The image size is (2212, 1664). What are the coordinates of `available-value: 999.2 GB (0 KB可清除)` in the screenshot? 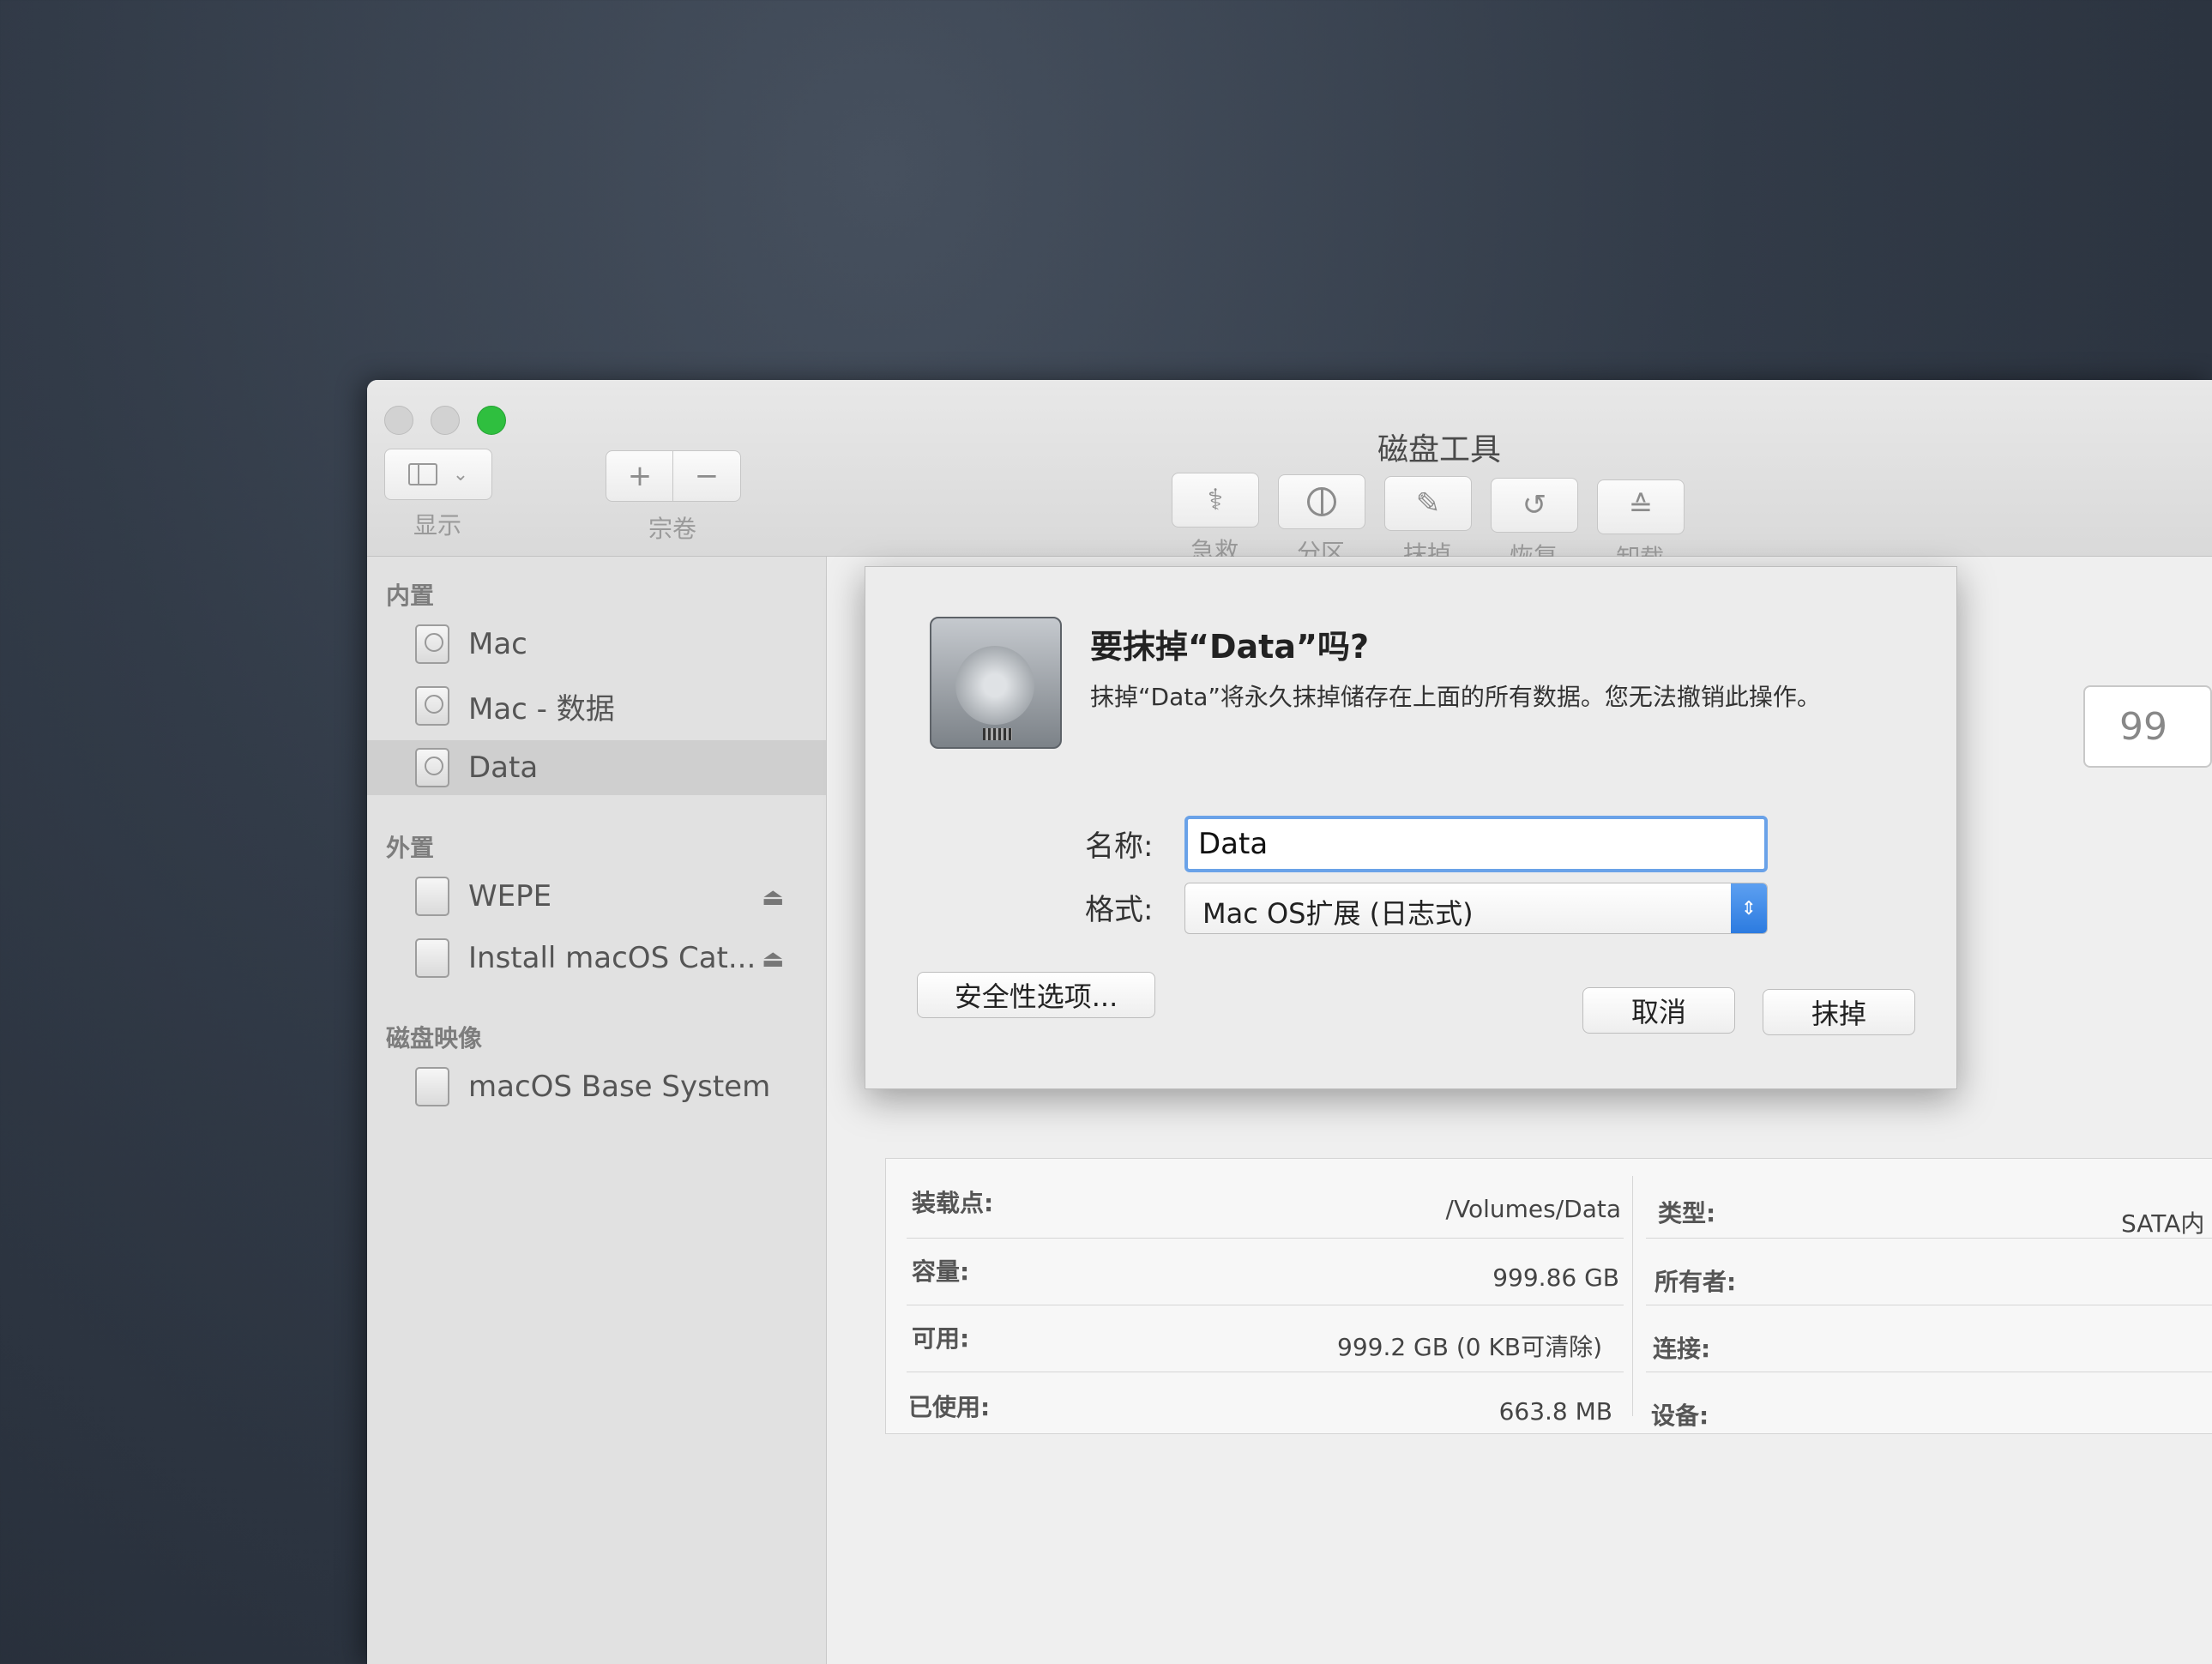 It's located at (1469, 1347).